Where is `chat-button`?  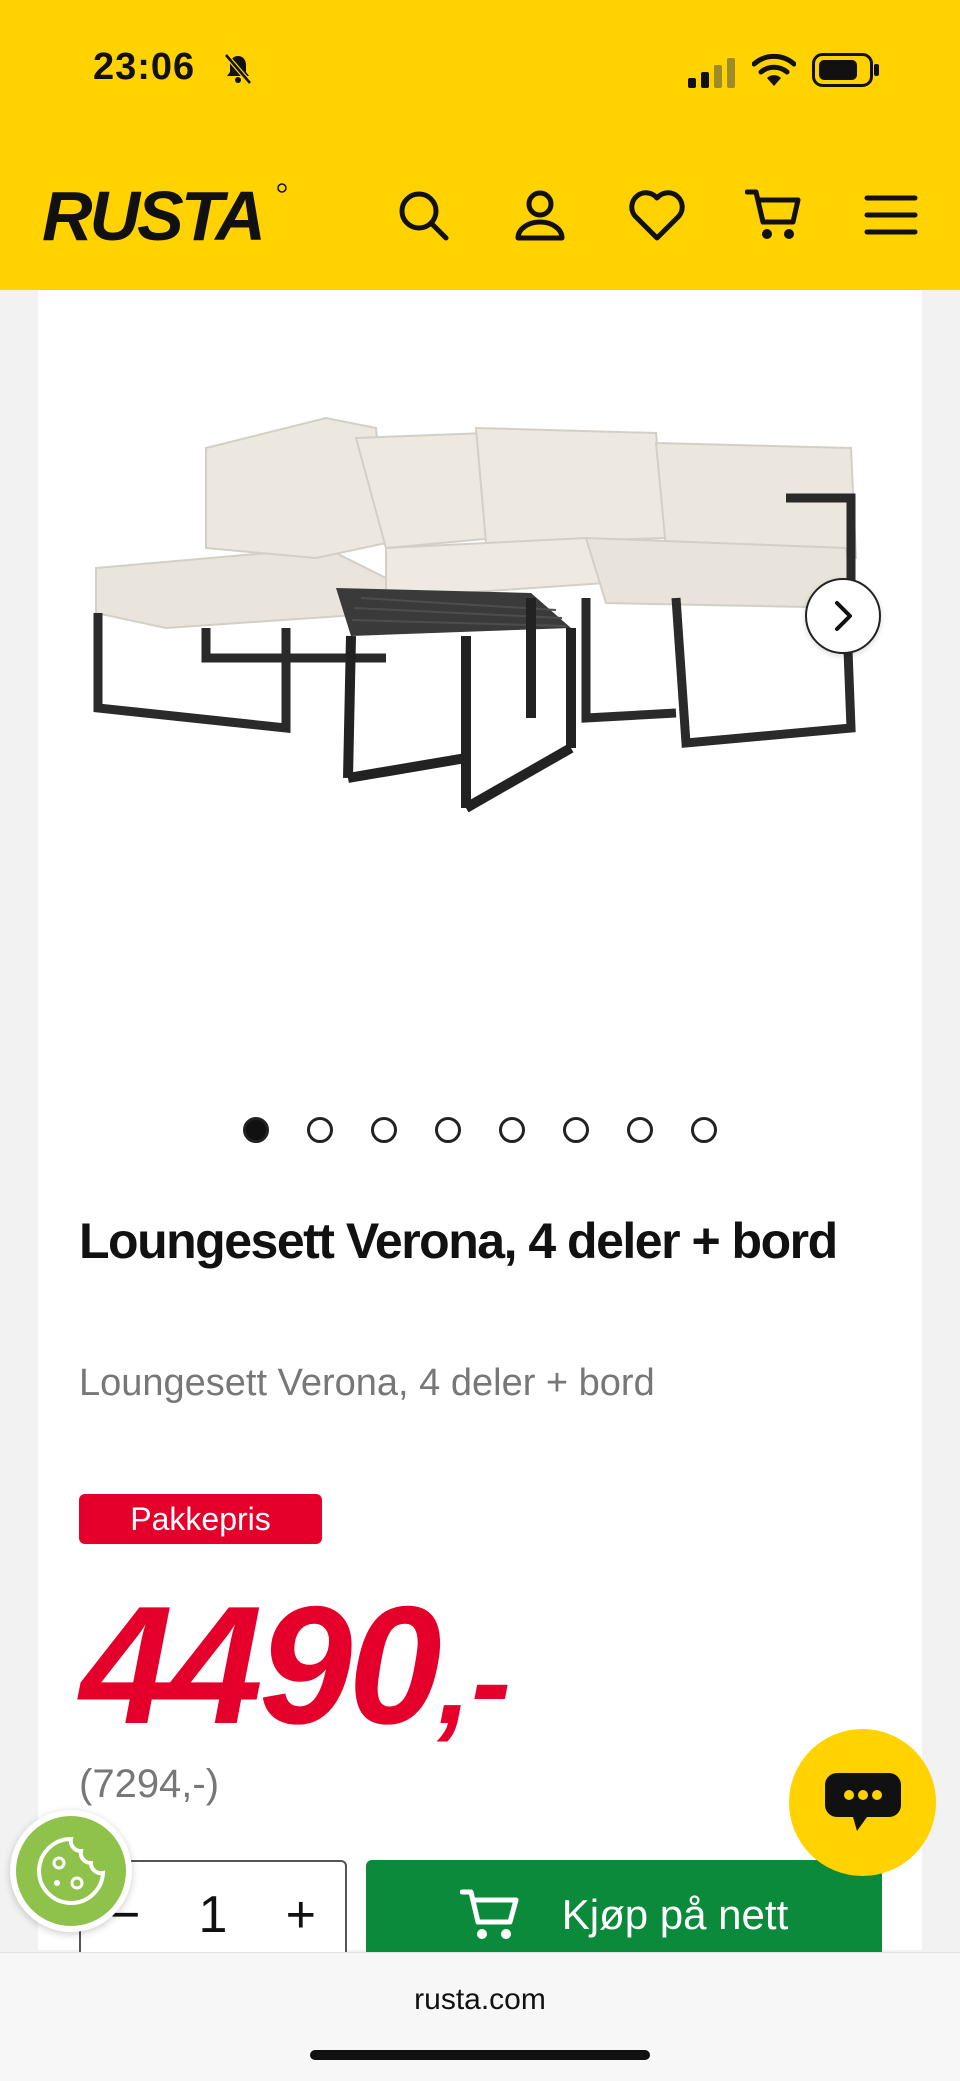
chat-button is located at coordinates (862, 1802).